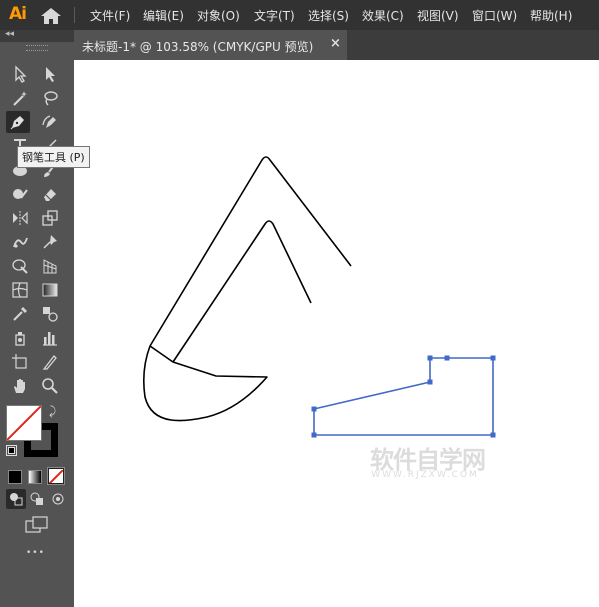 The height and width of the screenshot is (607, 599). What do you see at coordinates (20, 194) in the screenshot?
I see `shaper-tool-icon` at bounding box center [20, 194].